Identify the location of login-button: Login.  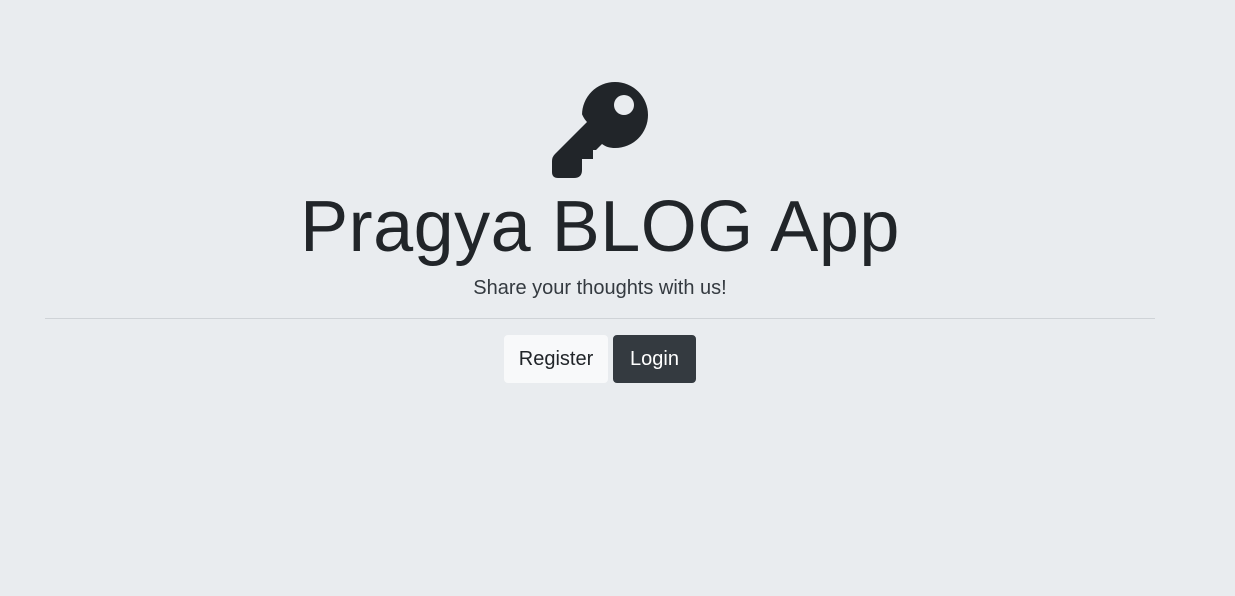
(654, 359).